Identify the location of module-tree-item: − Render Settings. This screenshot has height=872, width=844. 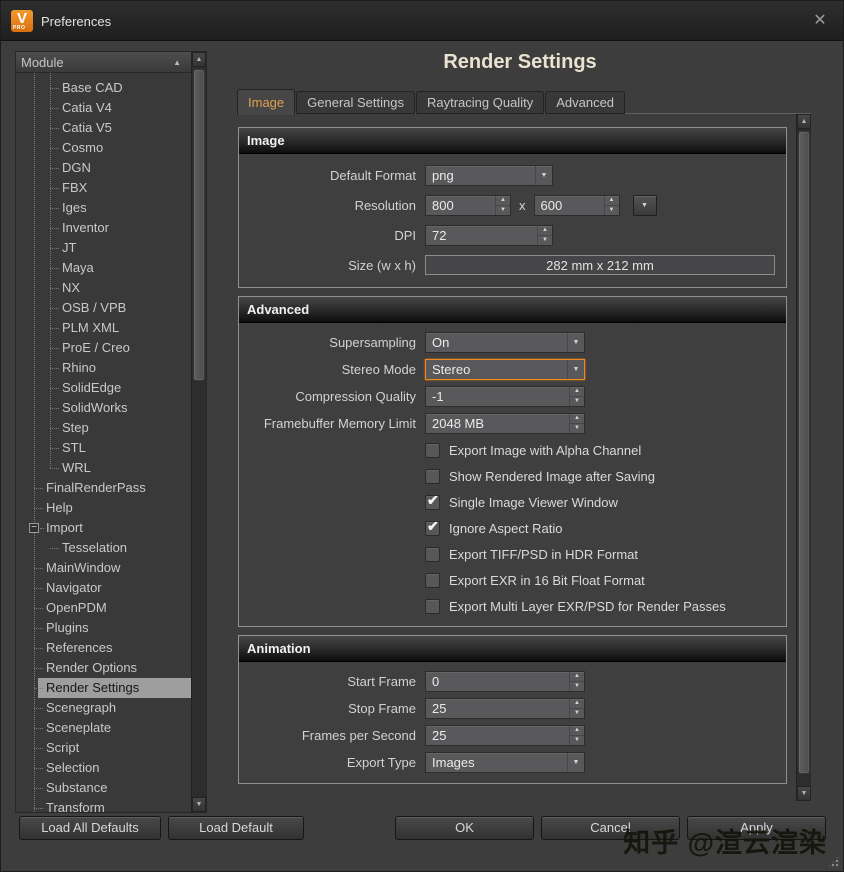
(103, 688).